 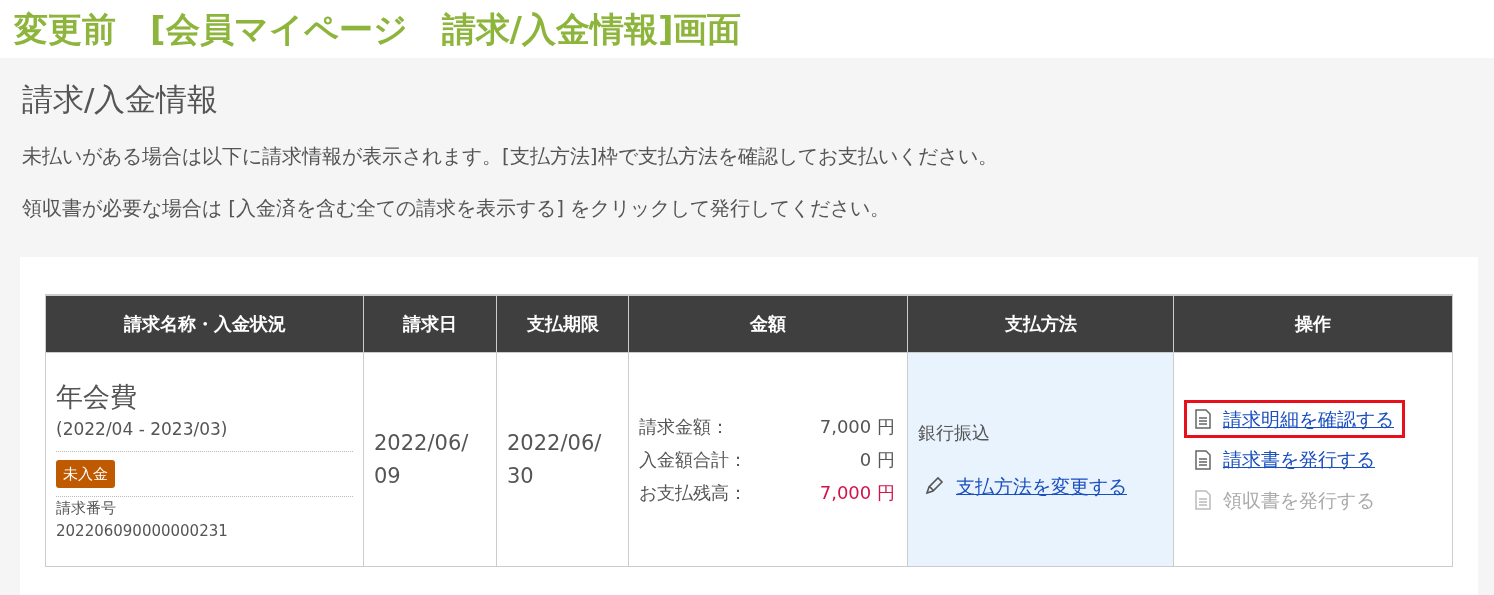 What do you see at coordinates (1040, 323) in the screenshot?
I see `column-header: 支払方法` at bounding box center [1040, 323].